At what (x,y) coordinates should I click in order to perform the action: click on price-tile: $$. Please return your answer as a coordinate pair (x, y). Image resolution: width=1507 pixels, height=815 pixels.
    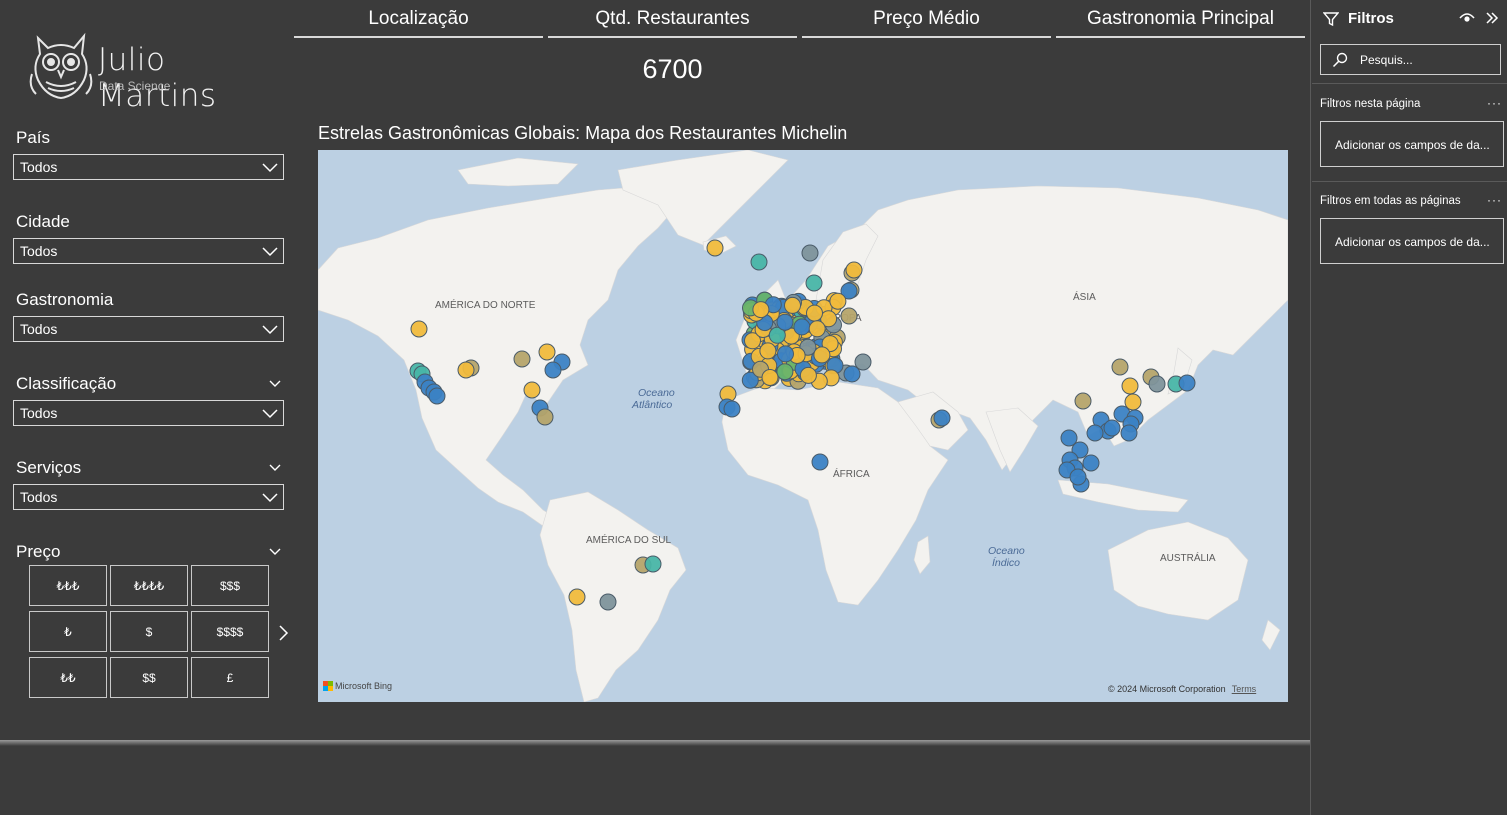
    Looking at the image, I should click on (149, 677).